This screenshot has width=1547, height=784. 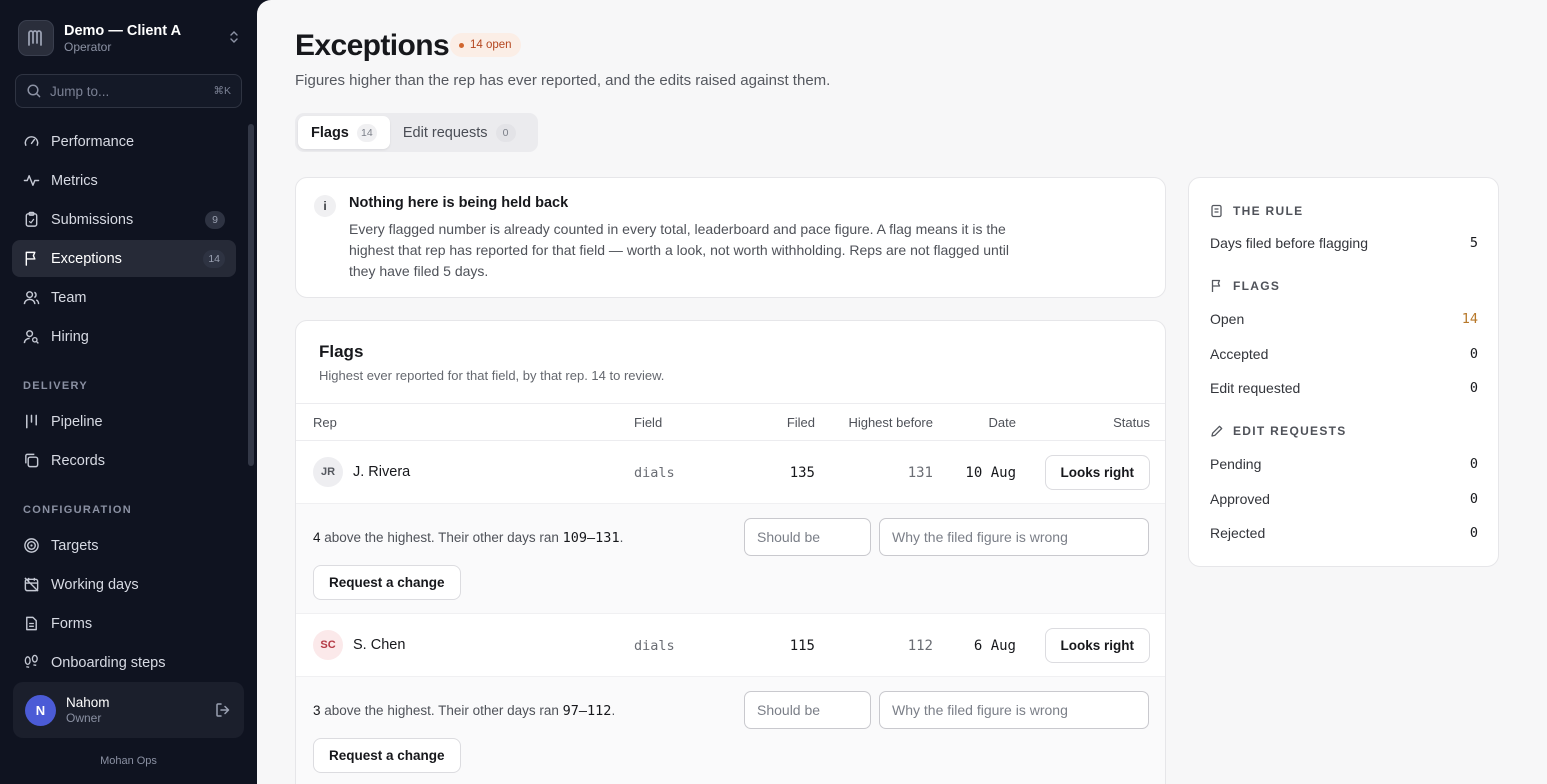 What do you see at coordinates (30, 258) in the screenshot?
I see `flag-icon` at bounding box center [30, 258].